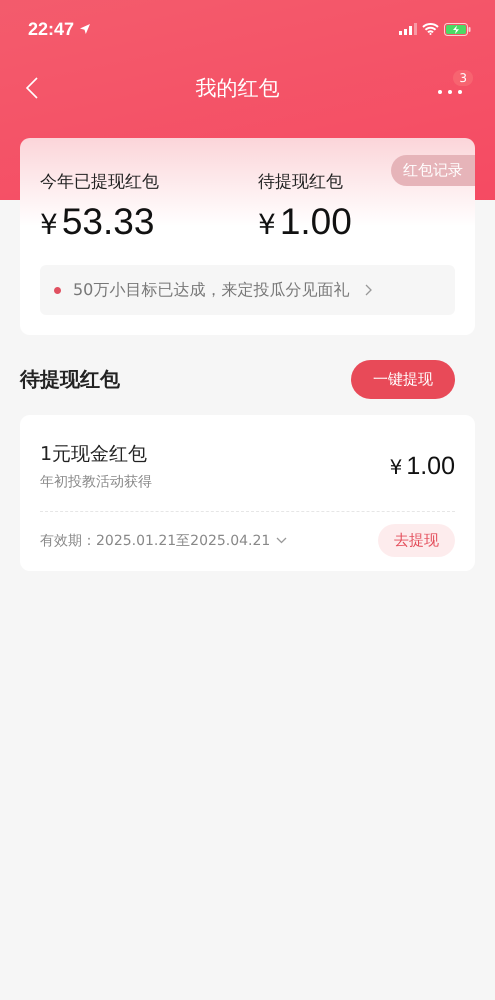  I want to click on notice-text: 50万小目标已达成，来定投瓜分见面礼, so click(211, 290).